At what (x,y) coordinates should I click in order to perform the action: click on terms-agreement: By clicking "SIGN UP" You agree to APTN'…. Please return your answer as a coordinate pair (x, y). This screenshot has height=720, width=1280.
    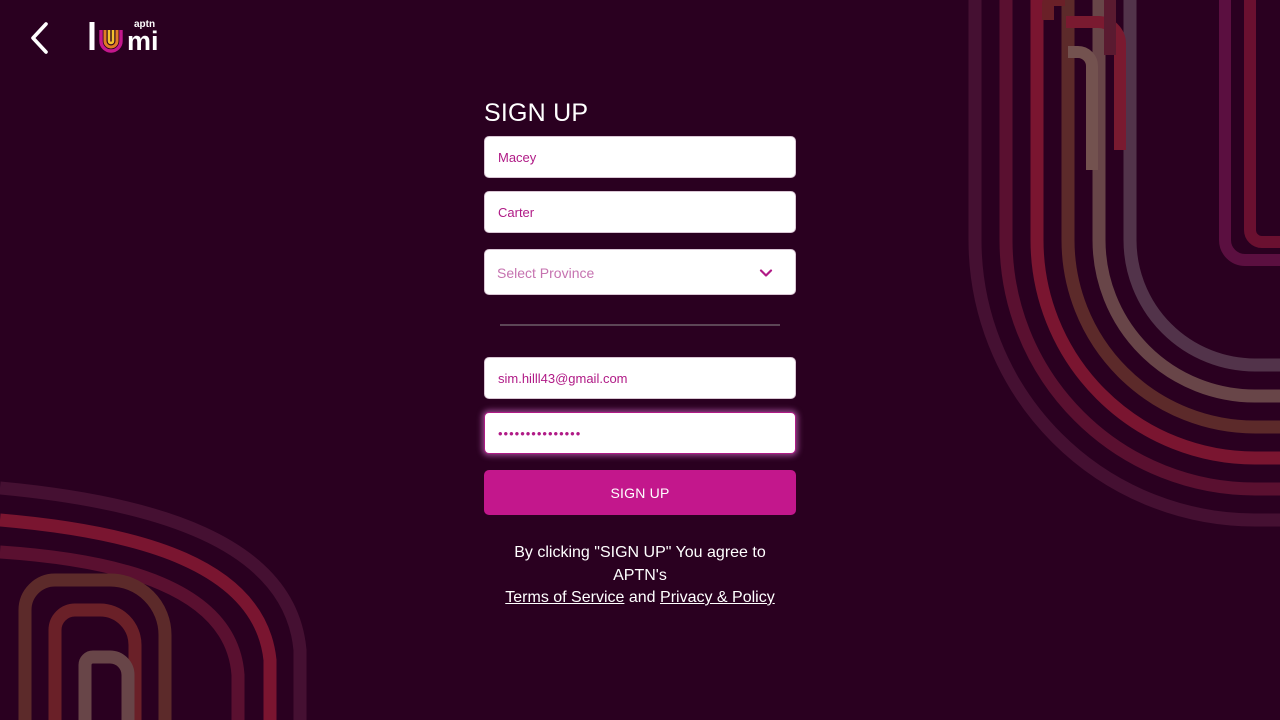
    Looking at the image, I should click on (640, 576).